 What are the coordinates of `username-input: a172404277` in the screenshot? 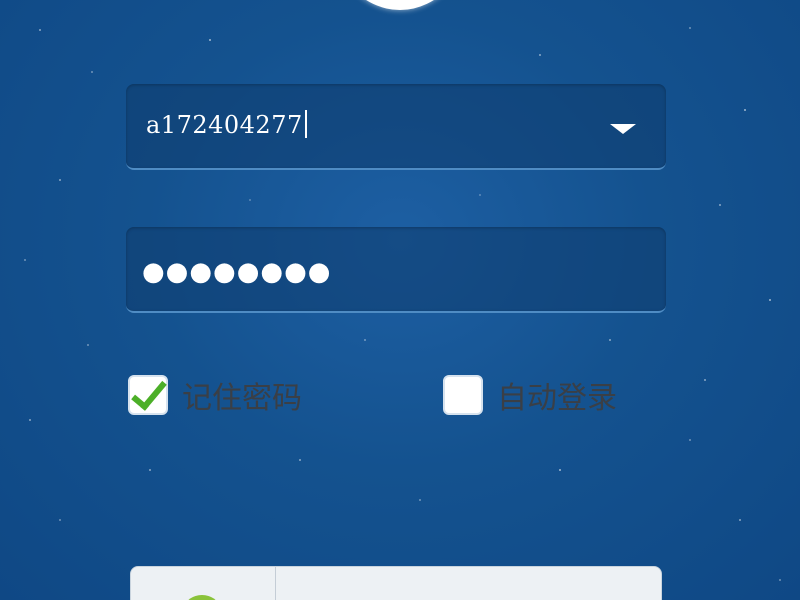 It's located at (226, 124).